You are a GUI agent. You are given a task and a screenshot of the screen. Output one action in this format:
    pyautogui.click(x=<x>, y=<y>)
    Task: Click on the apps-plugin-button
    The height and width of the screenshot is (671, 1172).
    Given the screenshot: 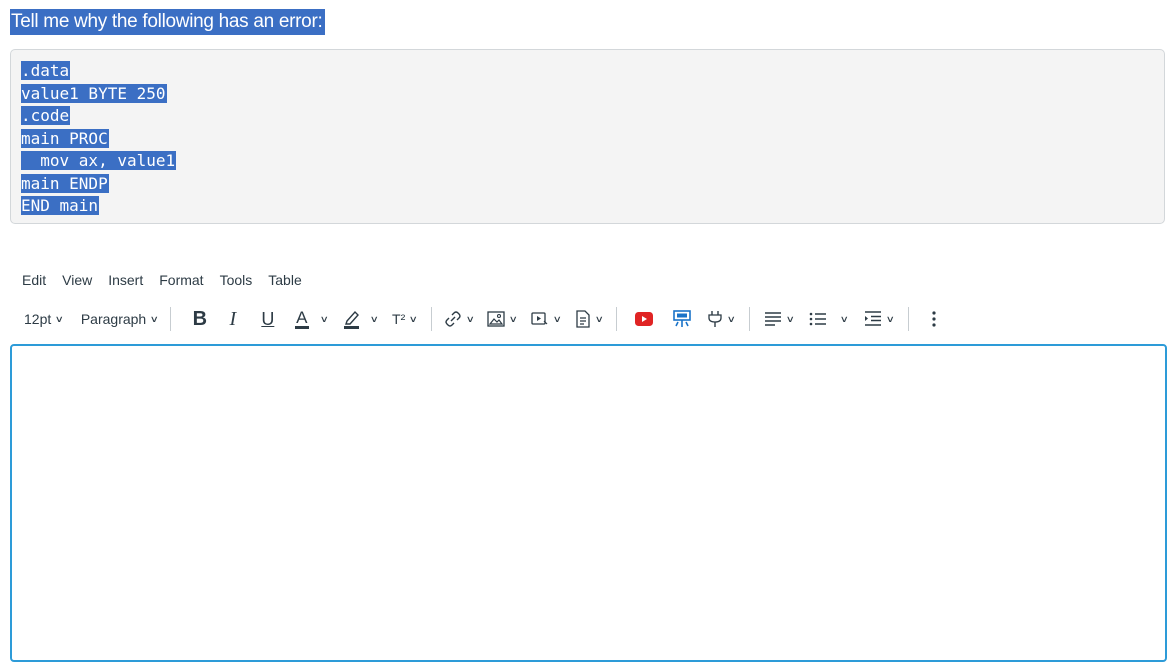 What is the action you would take?
    pyautogui.click(x=682, y=319)
    